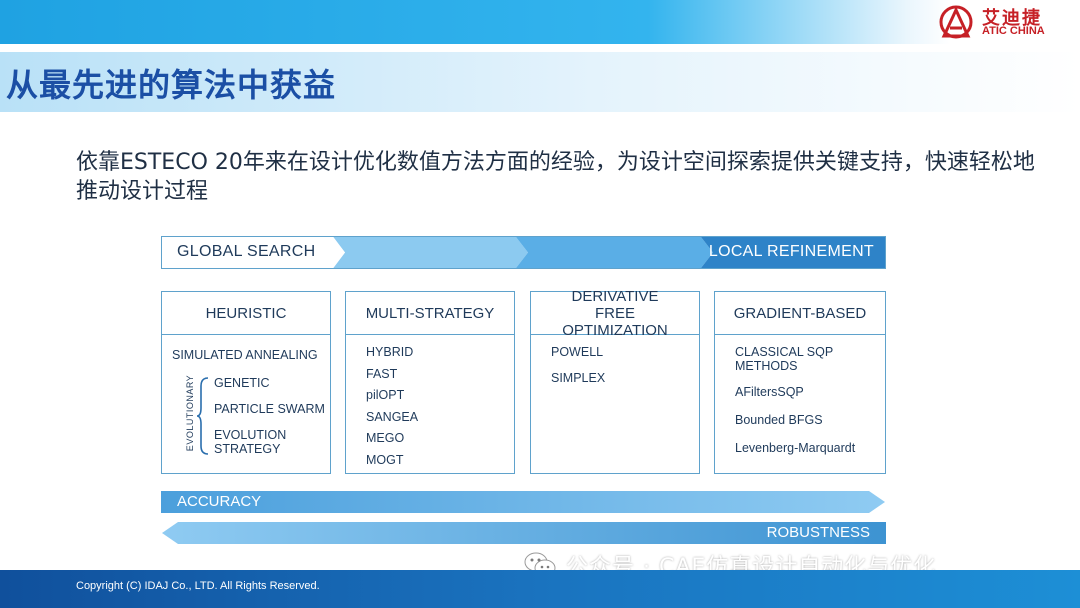 This screenshot has height=608, width=1080. What do you see at coordinates (202, 416) in the screenshot?
I see `brace-icon` at bounding box center [202, 416].